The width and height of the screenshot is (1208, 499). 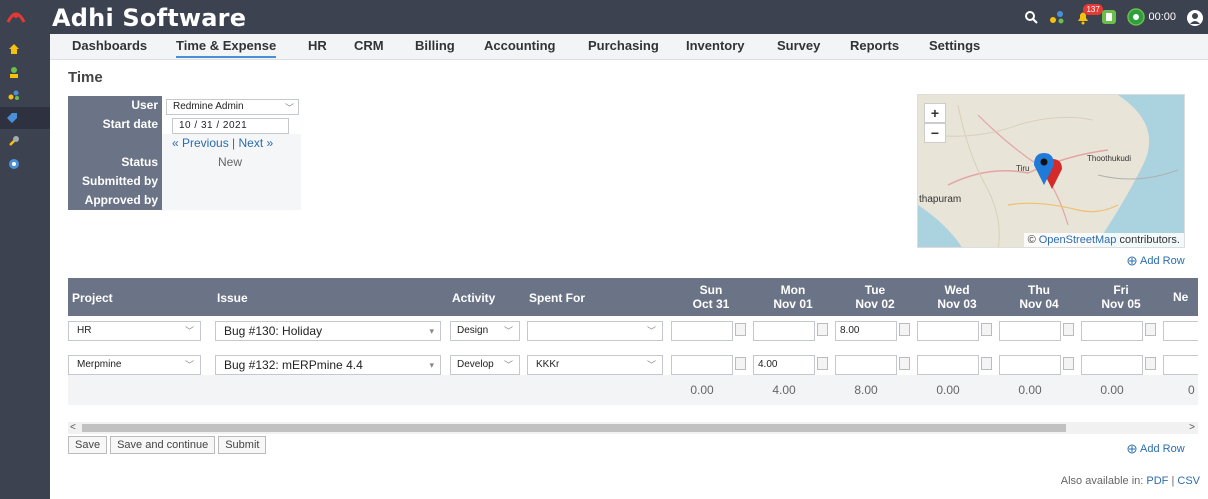 What do you see at coordinates (798, 45) in the screenshot?
I see `menu-survey: Survey` at bounding box center [798, 45].